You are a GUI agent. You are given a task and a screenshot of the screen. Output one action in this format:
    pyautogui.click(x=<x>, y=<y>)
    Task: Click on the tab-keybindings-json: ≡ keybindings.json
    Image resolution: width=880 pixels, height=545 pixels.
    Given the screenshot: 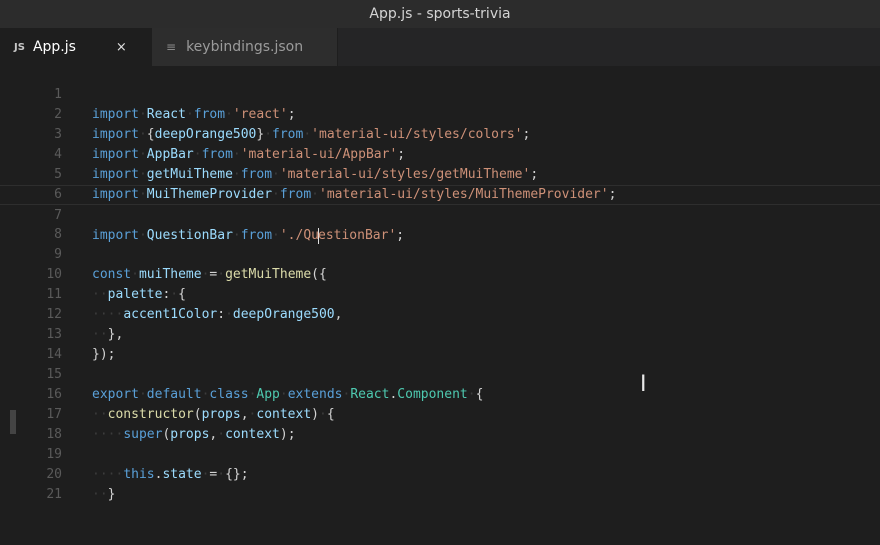 What is the action you would take?
    pyautogui.click(x=245, y=47)
    